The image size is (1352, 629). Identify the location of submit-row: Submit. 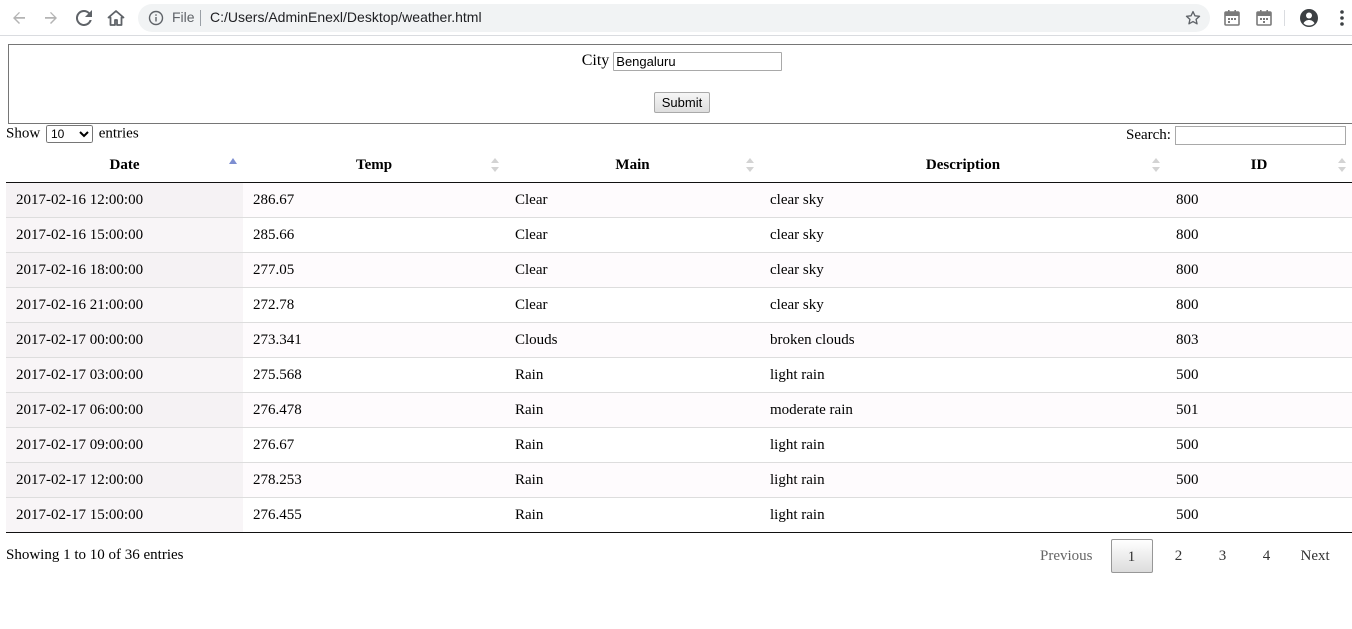
(680, 102).